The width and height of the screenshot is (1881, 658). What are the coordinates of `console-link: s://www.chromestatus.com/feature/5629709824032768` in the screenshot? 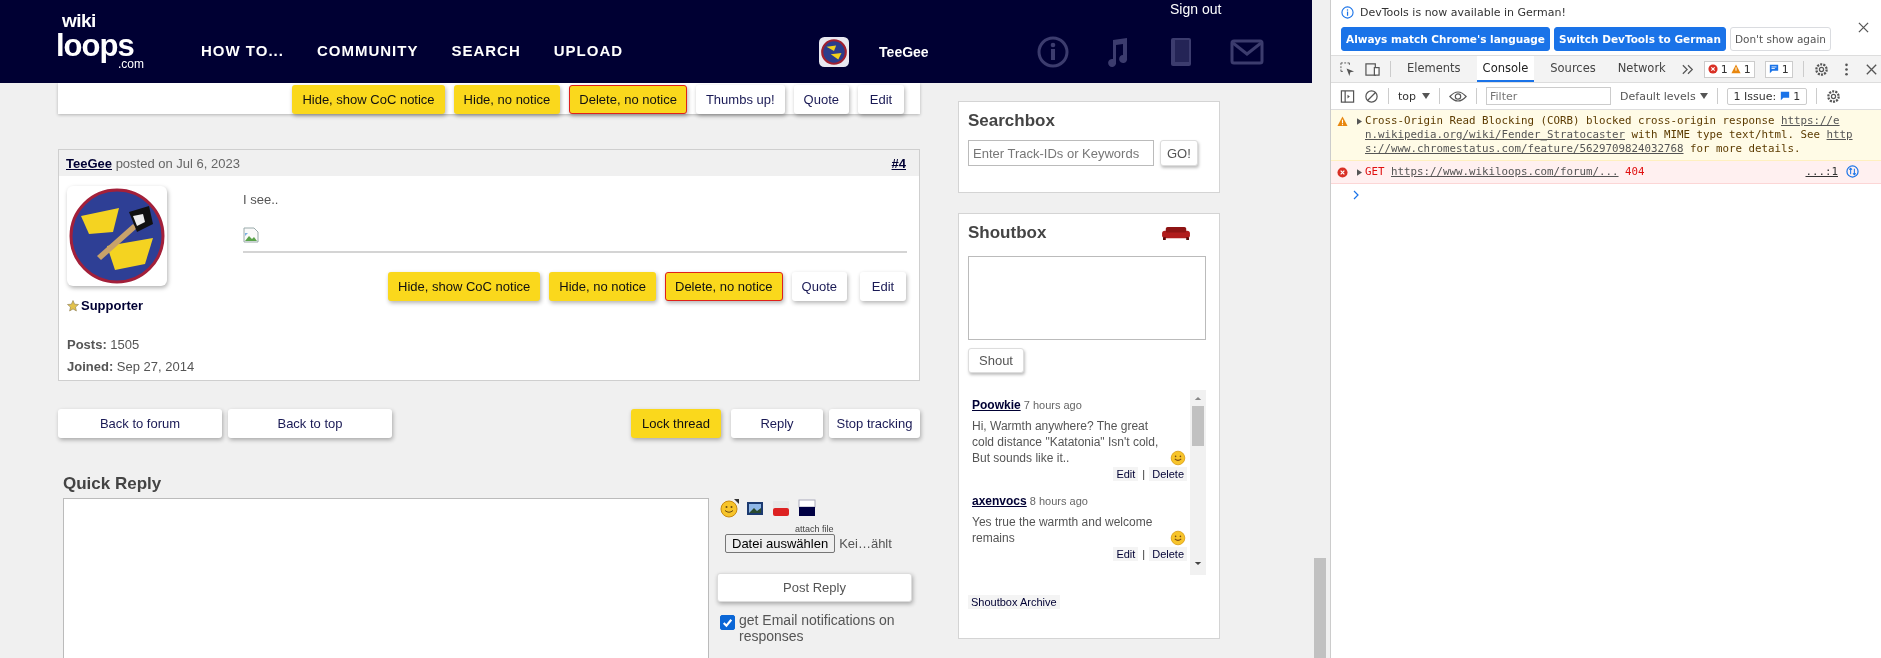 It's located at (1524, 148).